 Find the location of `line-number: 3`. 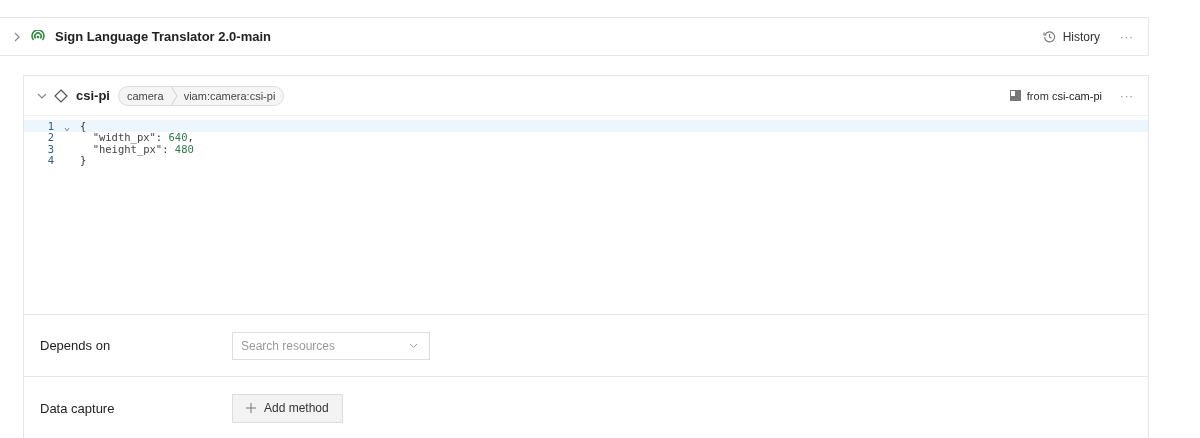

line-number: 3 is located at coordinates (50, 148).